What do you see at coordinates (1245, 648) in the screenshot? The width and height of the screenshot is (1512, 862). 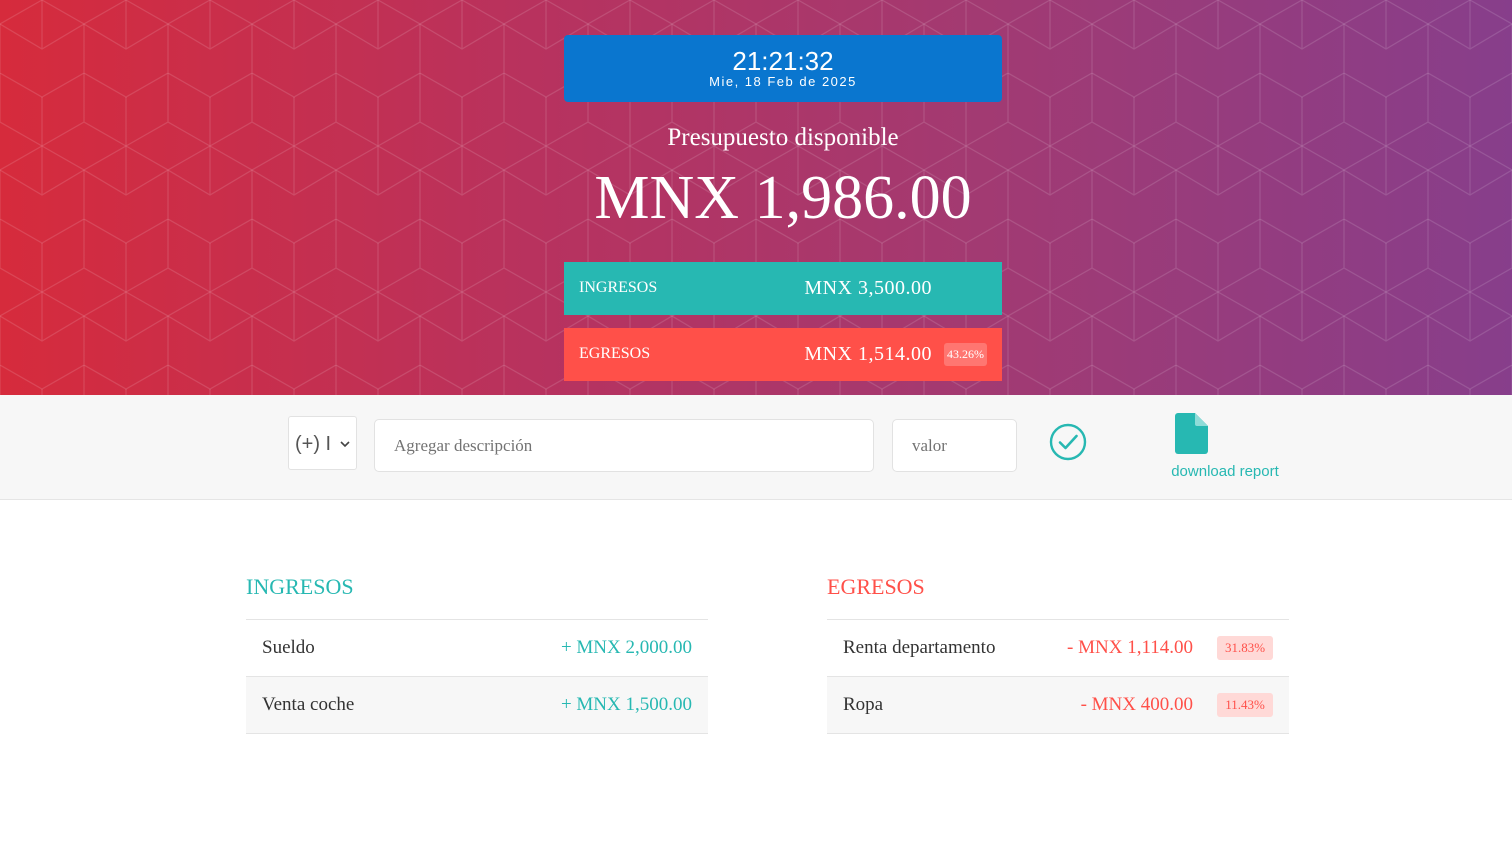 I see `expense-item-percentage: 31.83%` at bounding box center [1245, 648].